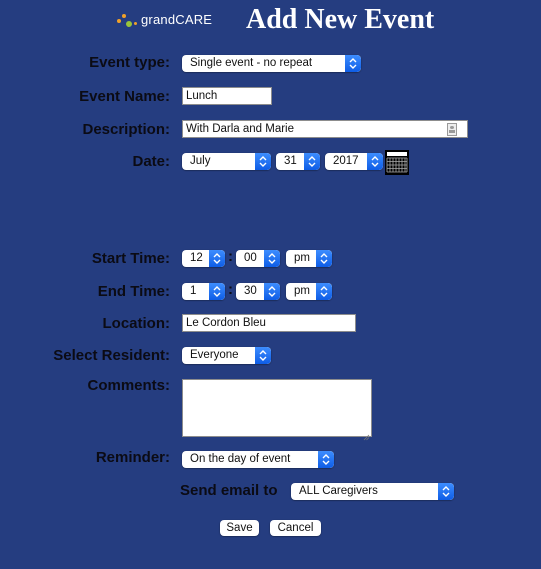 This screenshot has height=569, width=541. What do you see at coordinates (194, 19) in the screenshot?
I see `logo-suffix: CARE` at bounding box center [194, 19].